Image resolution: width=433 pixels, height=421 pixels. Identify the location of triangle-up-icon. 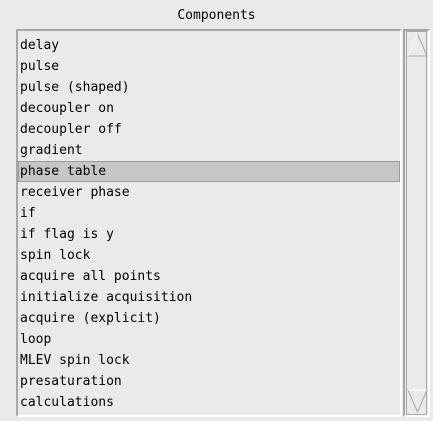
(417, 45).